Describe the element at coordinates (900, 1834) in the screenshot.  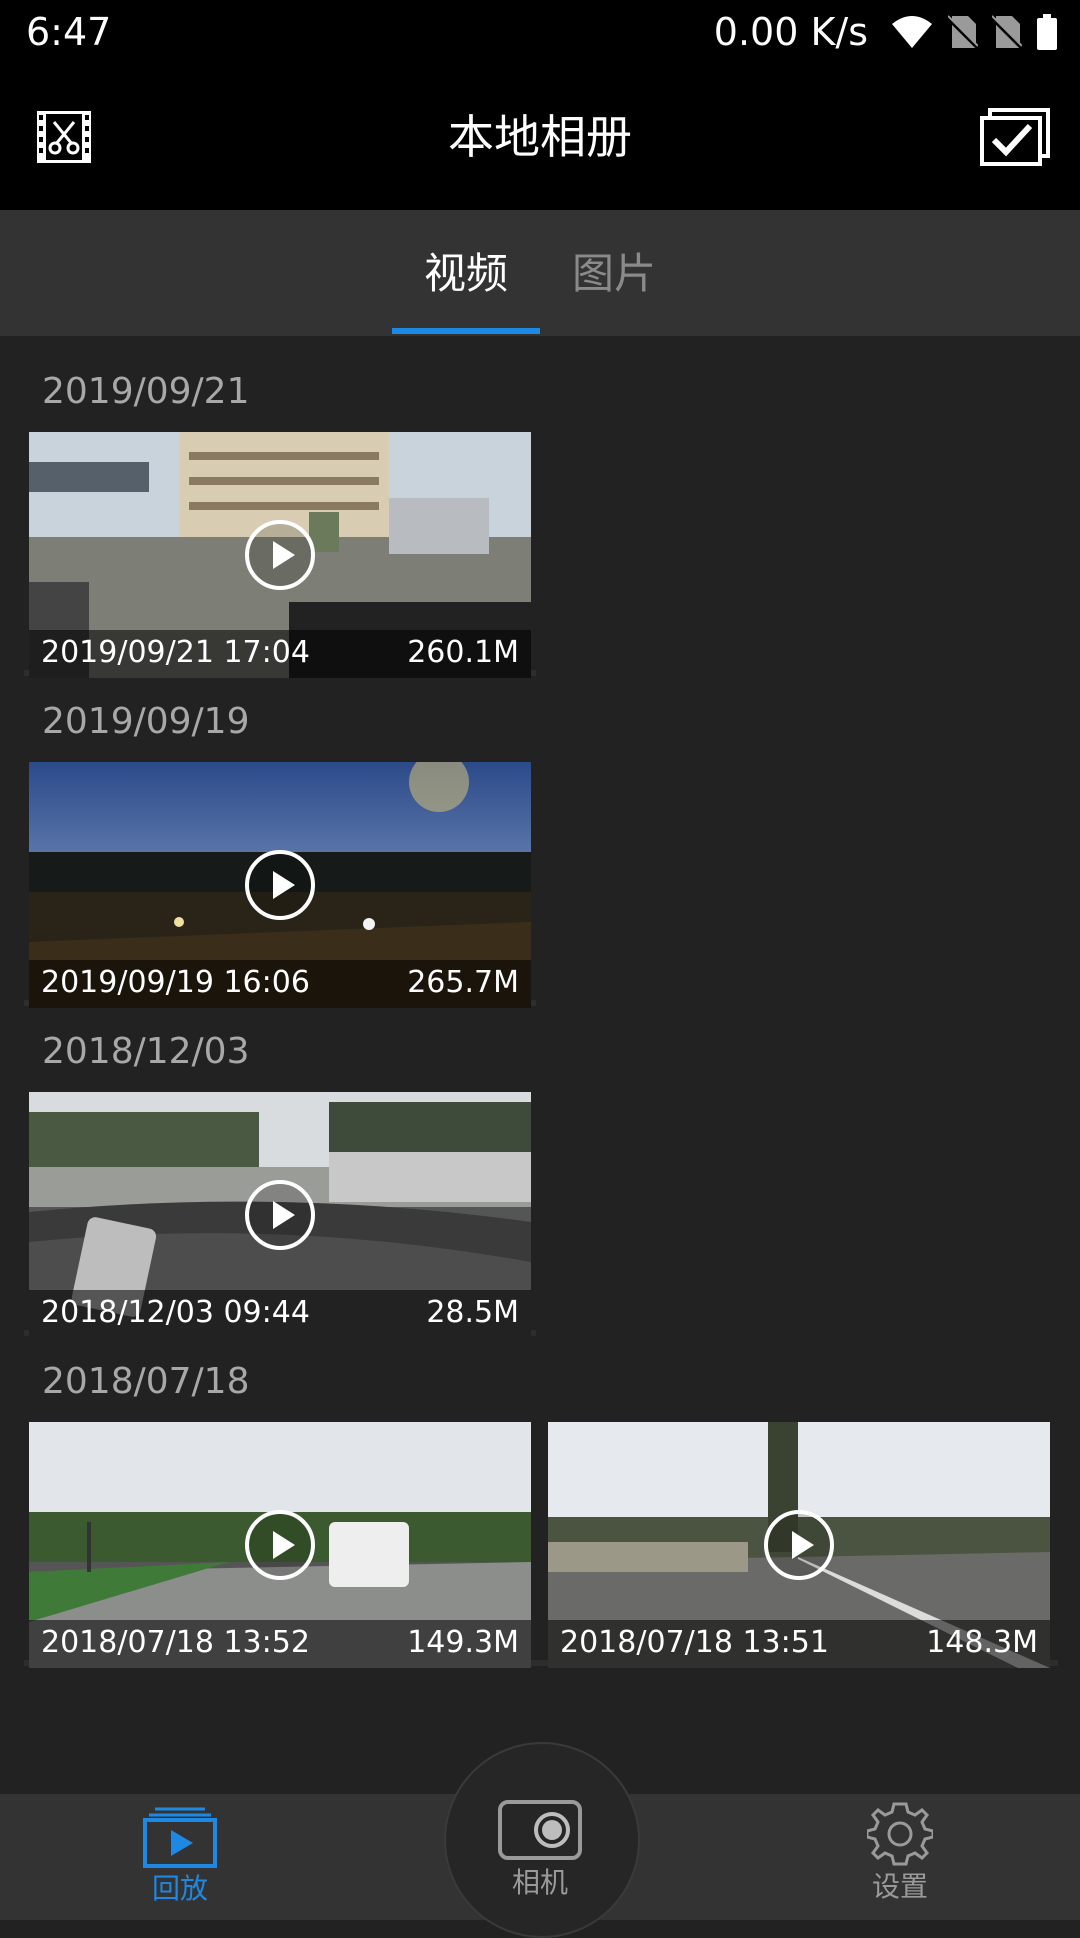
I see `settings-icon` at that location.